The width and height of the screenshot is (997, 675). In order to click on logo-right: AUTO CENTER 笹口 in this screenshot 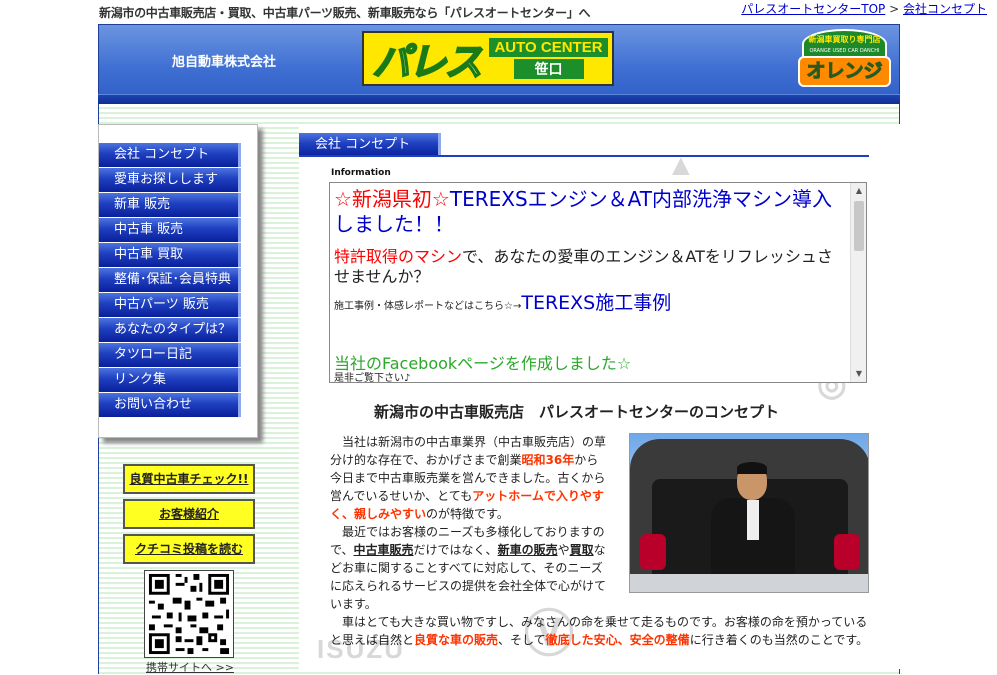, I will do `click(550, 58)`.